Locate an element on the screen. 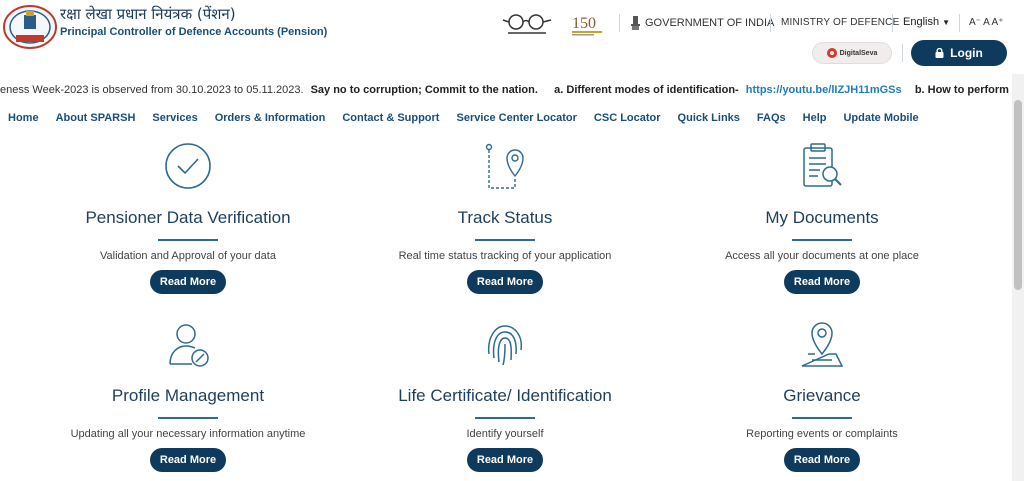  nav-home: Home is located at coordinates (23, 118).